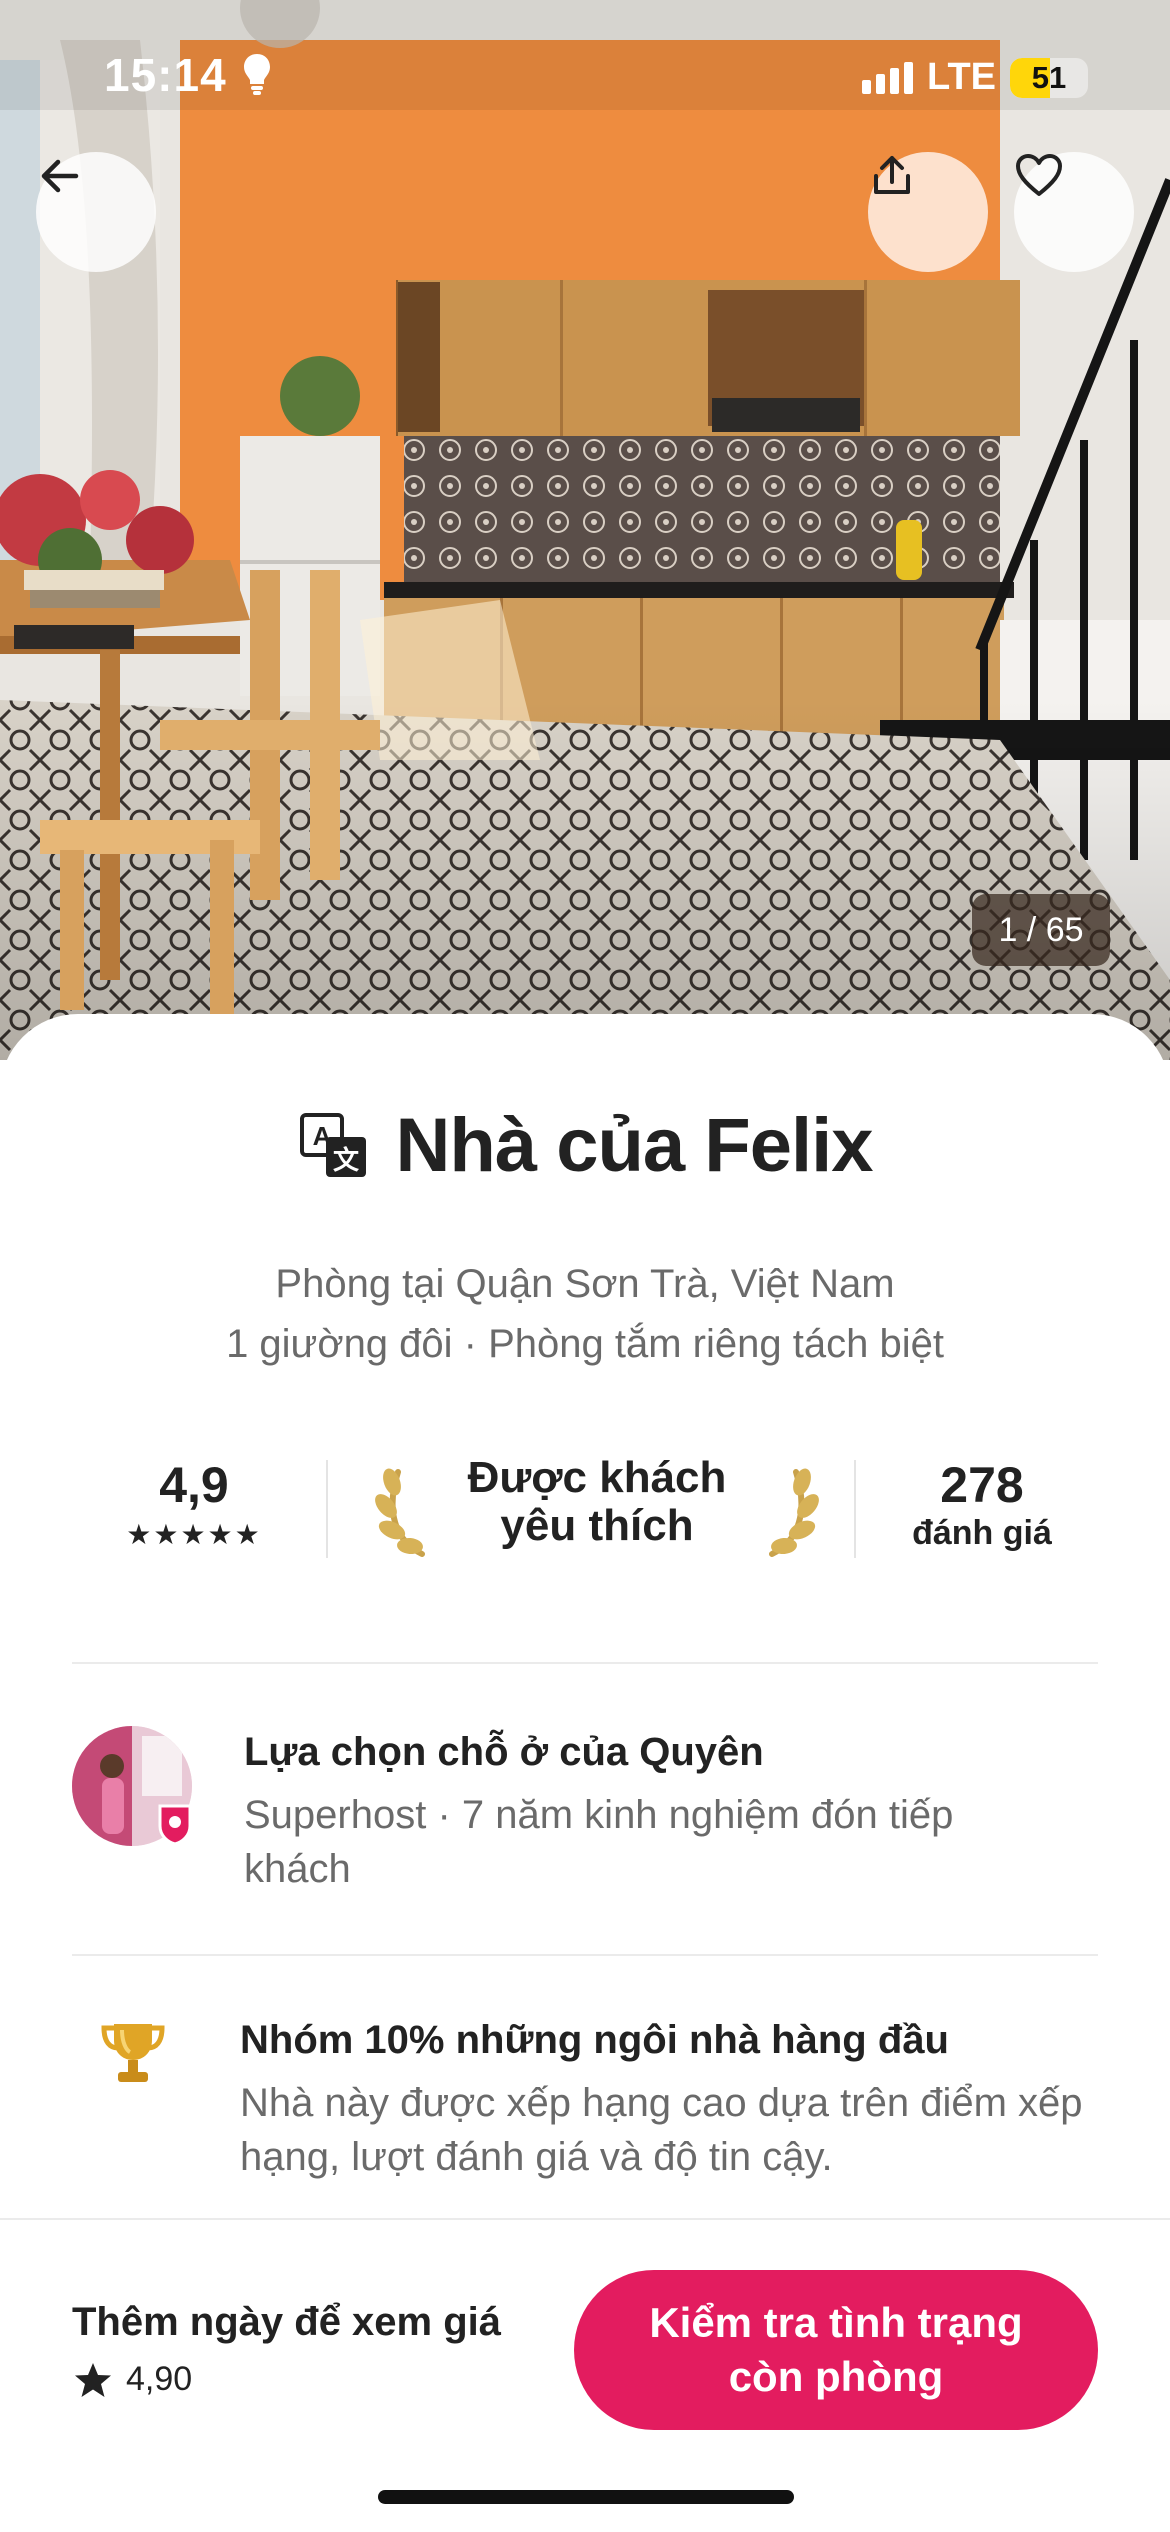 This screenshot has height=2532, width=1170. I want to click on home-indicator, so click(586, 2497).